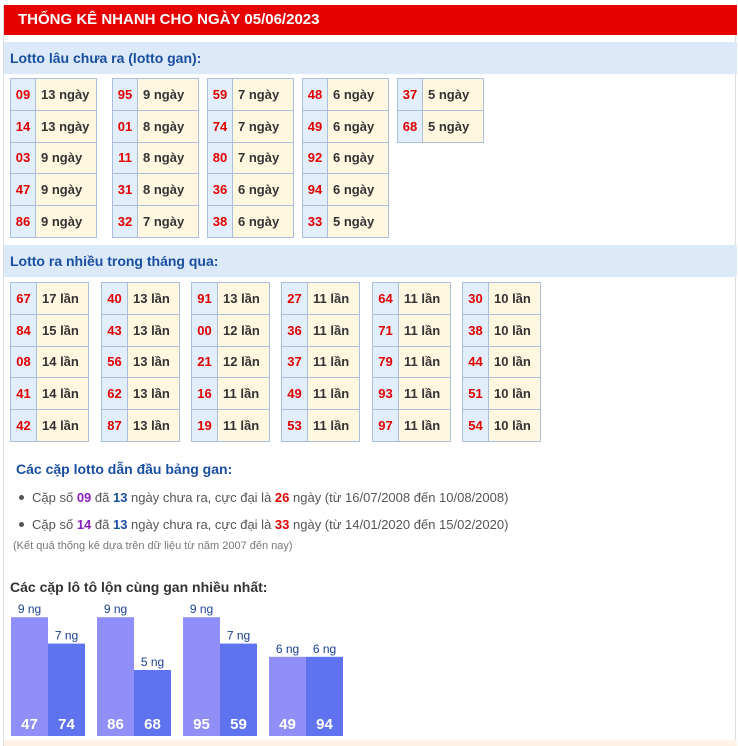  I want to click on table-row: 40 13 lần, so click(140, 298).